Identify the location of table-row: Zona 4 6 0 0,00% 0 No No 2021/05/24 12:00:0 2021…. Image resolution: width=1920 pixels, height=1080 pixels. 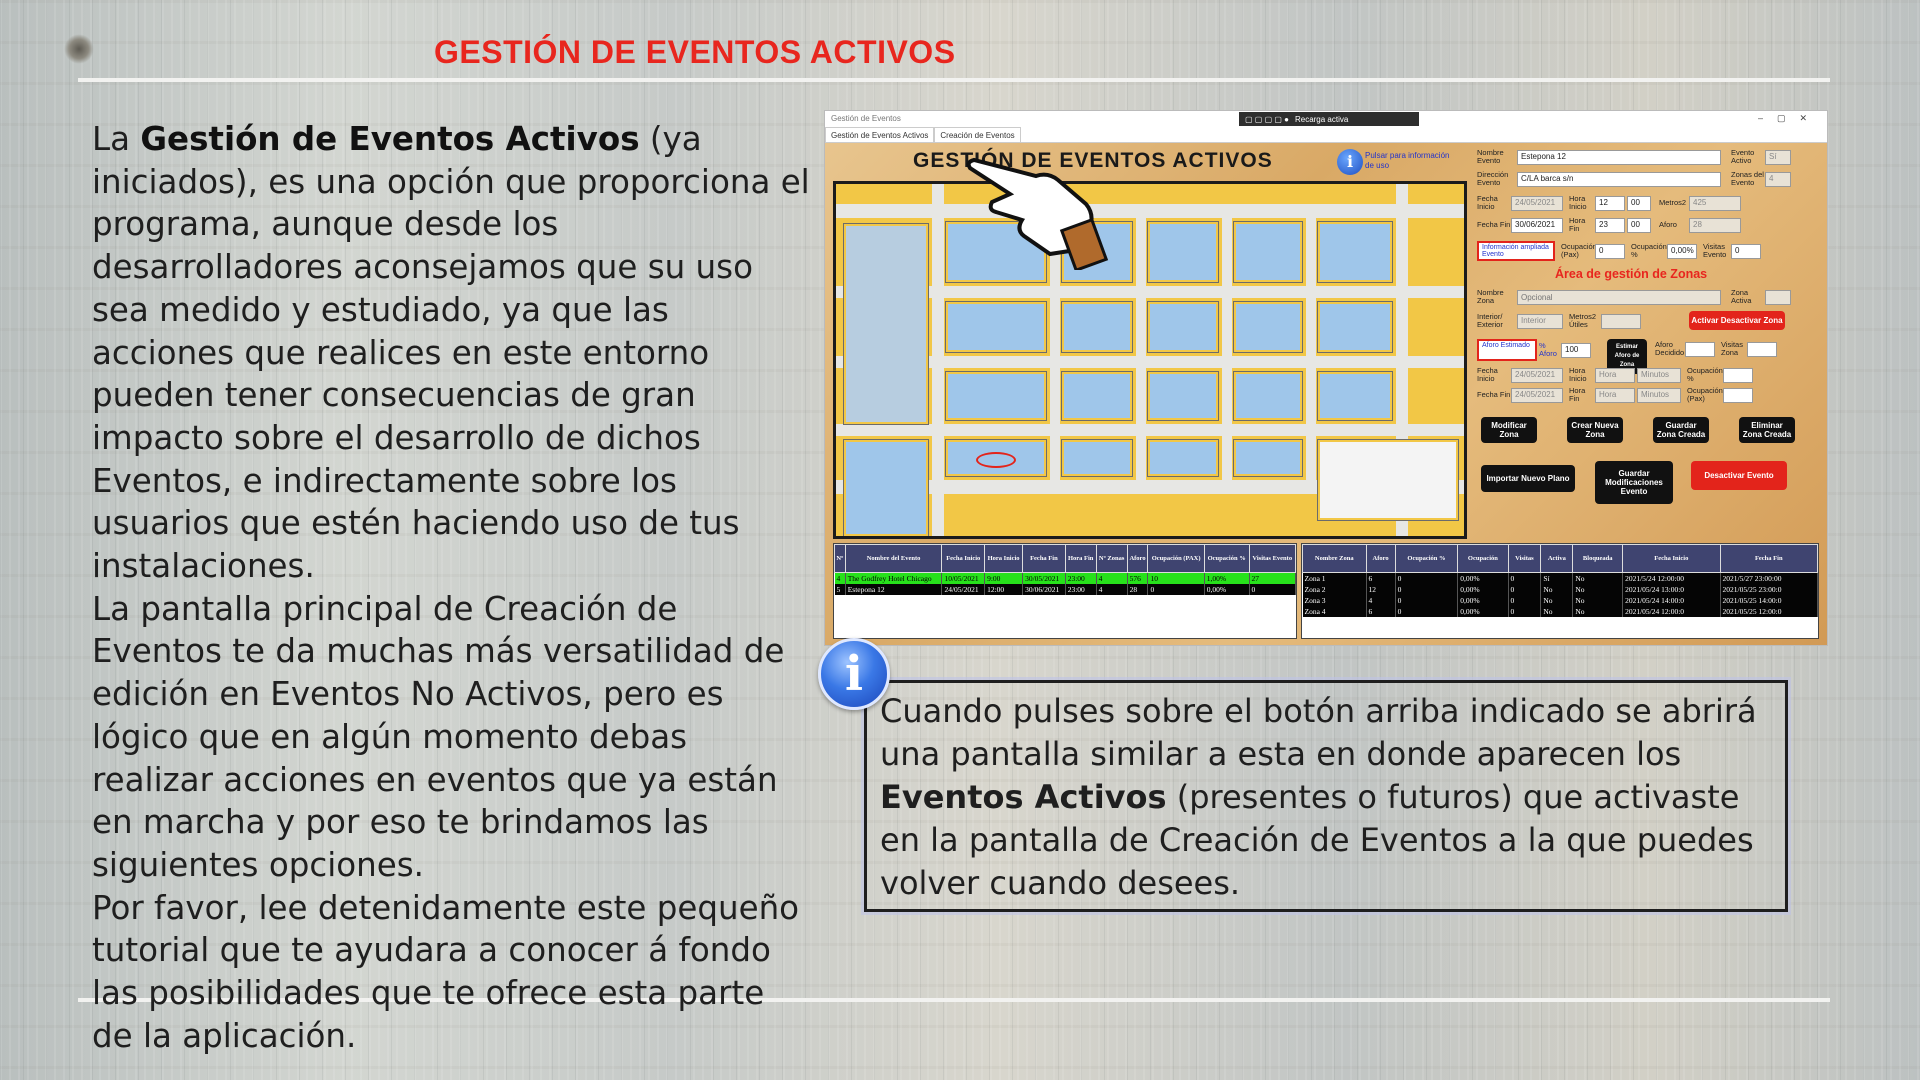
(1560, 611).